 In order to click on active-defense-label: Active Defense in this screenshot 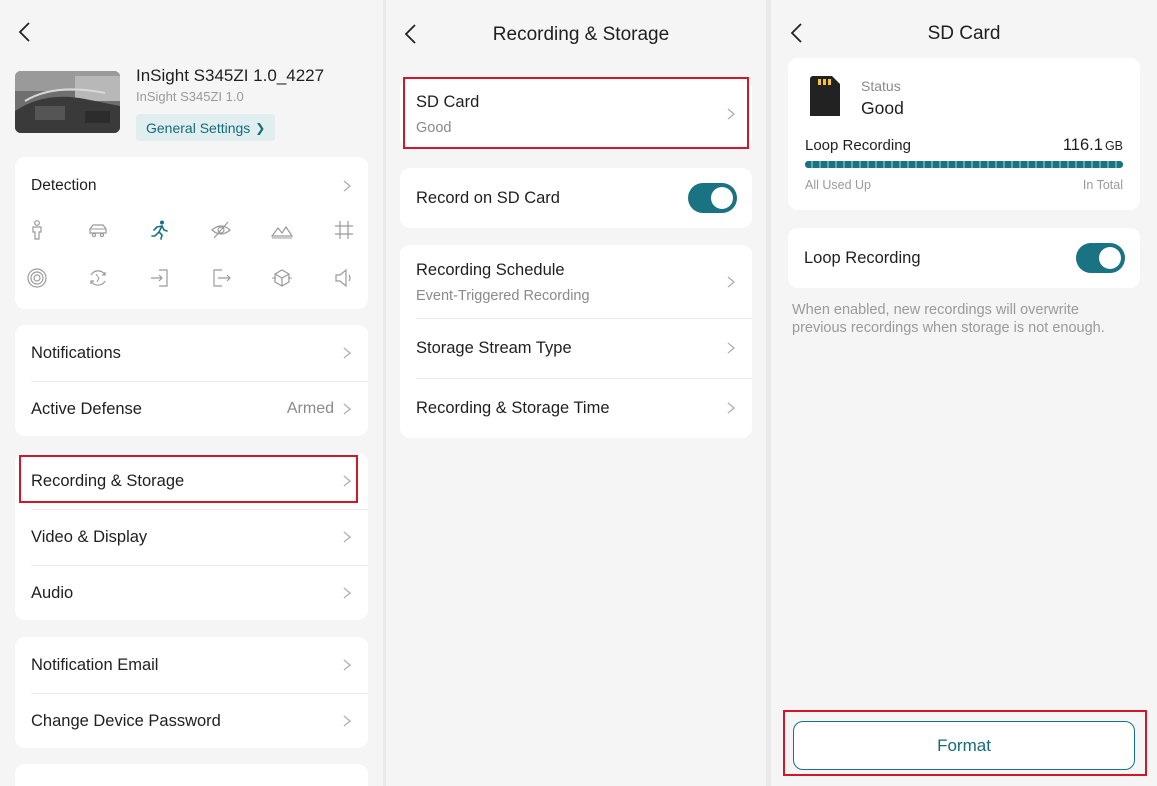, I will do `click(86, 408)`.